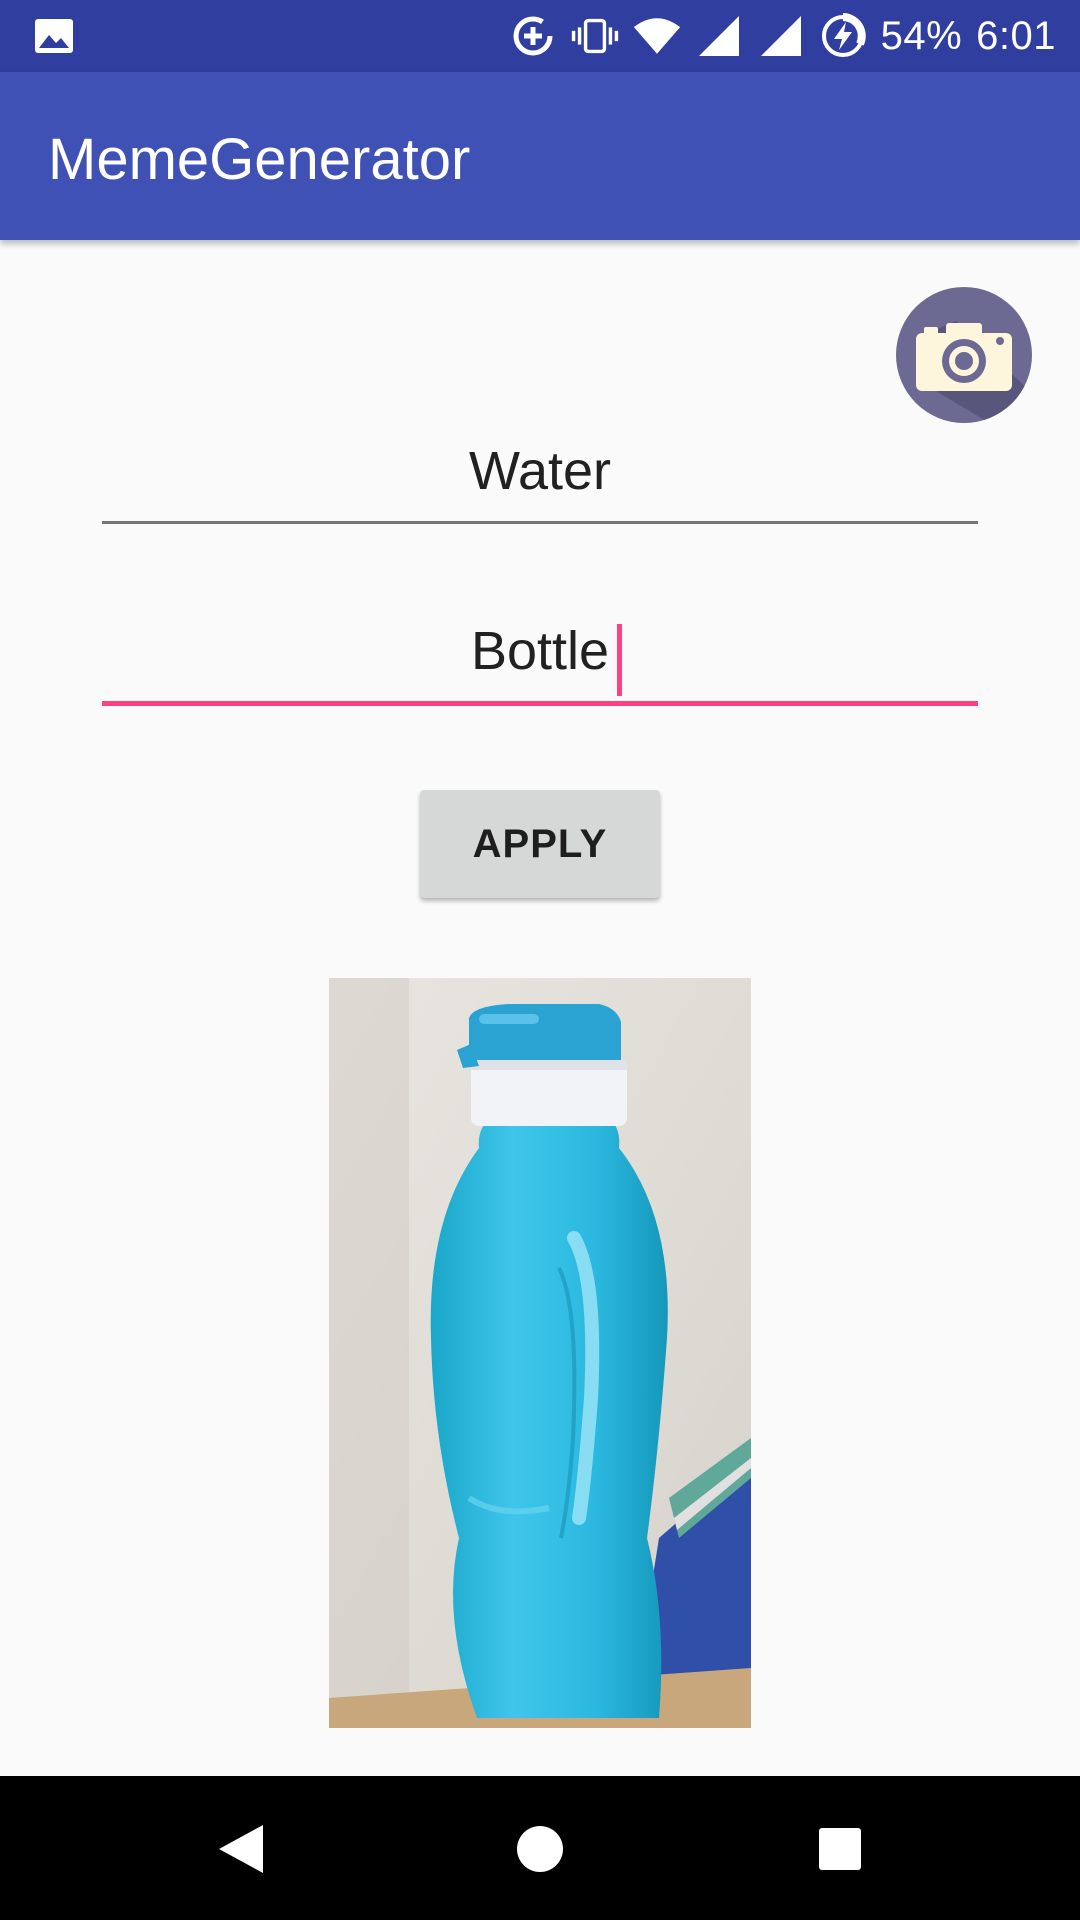  I want to click on data-saver-icon, so click(533, 36).